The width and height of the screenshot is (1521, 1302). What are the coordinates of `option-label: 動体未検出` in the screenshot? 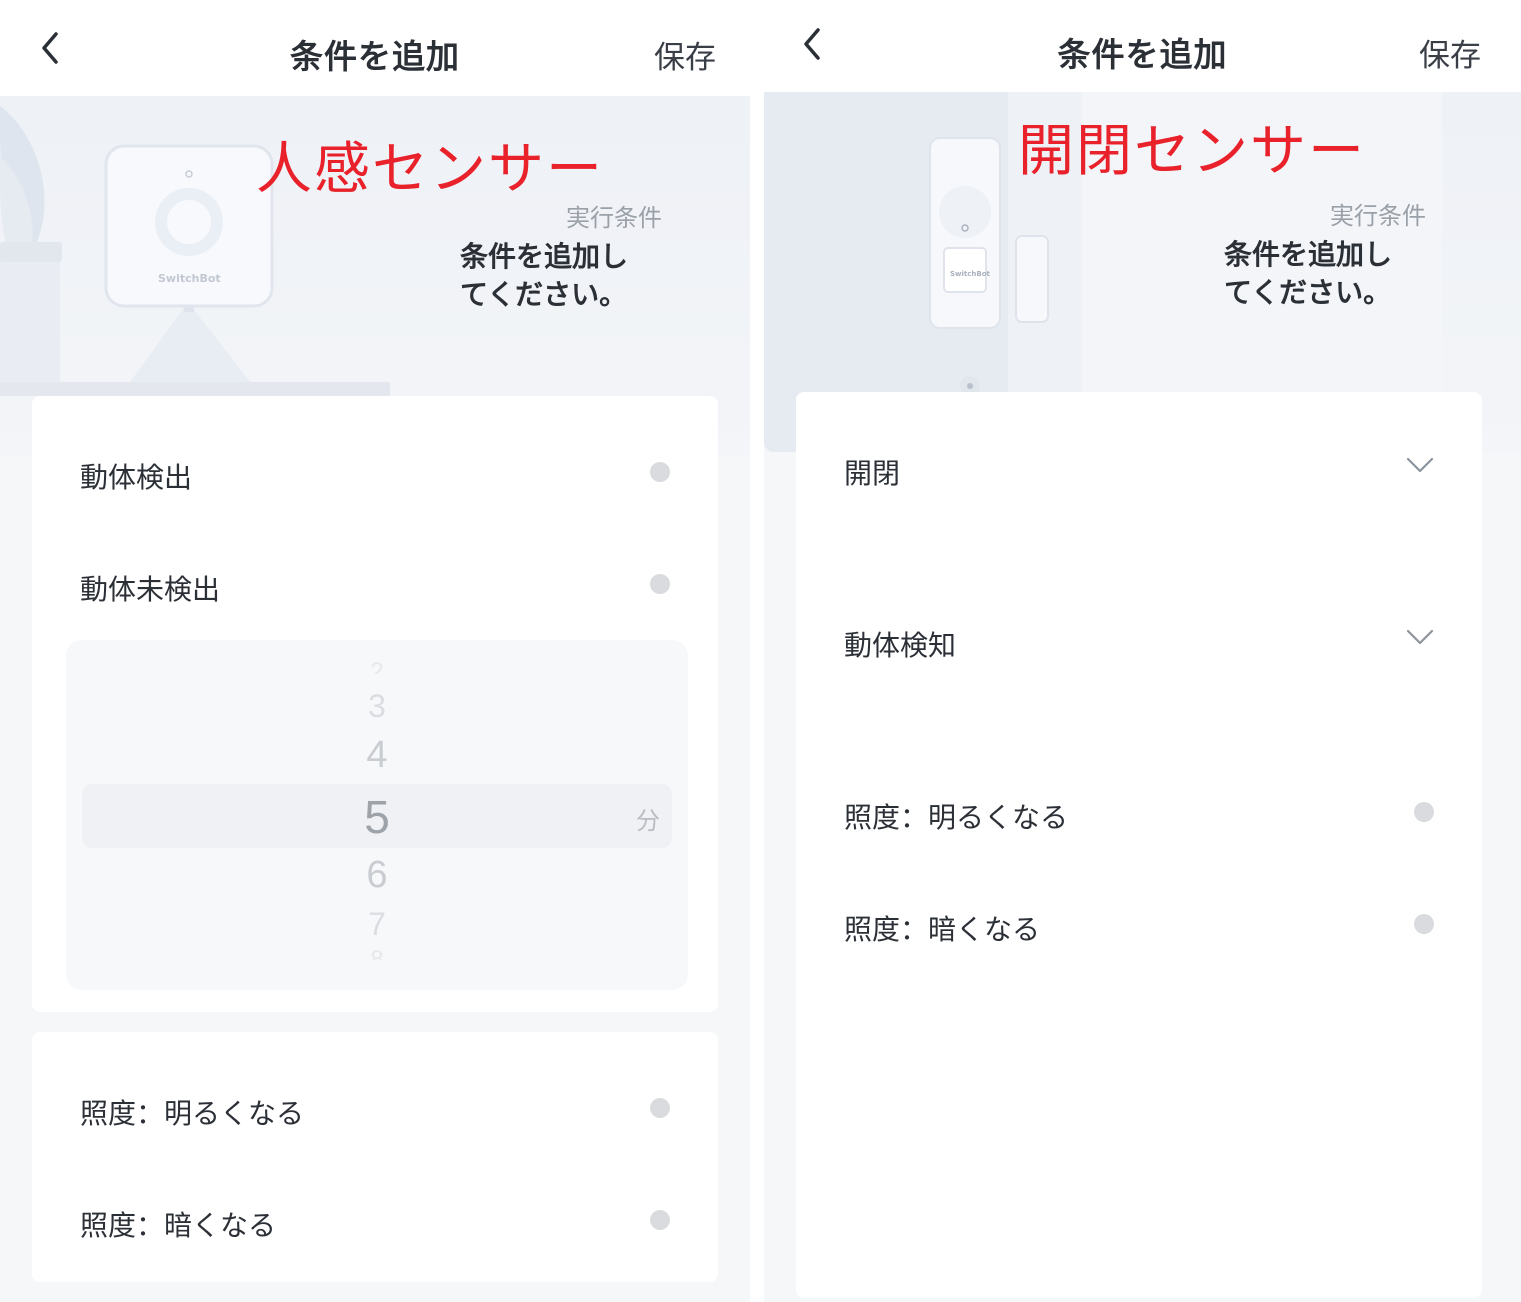 It's located at (150, 589).